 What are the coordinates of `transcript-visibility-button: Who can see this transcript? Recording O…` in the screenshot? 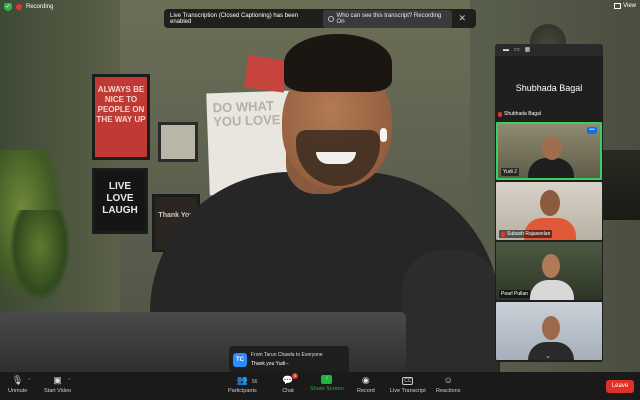 It's located at (387, 18).